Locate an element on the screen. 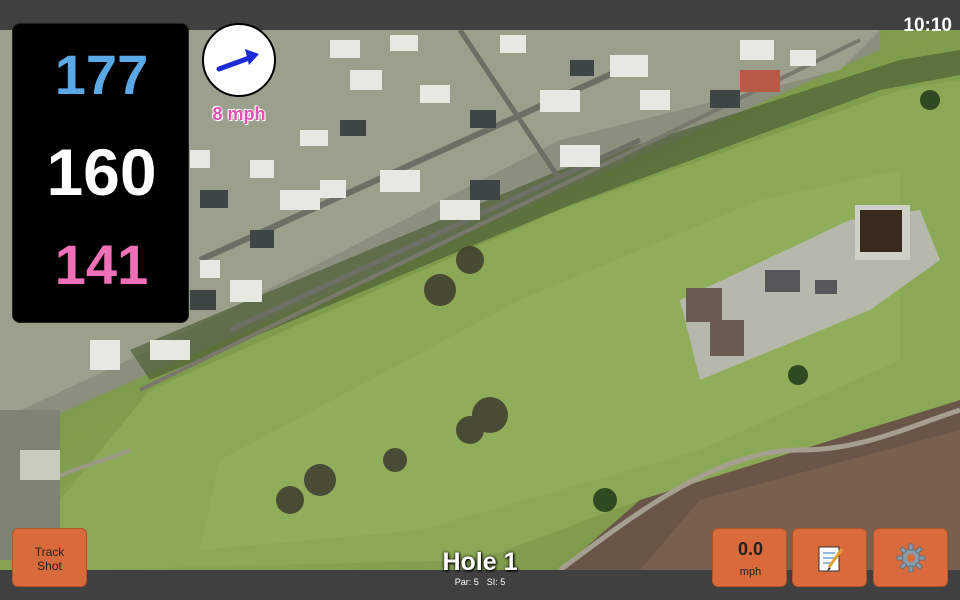 The width and height of the screenshot is (960, 600). notepad-icon is located at coordinates (831, 559).